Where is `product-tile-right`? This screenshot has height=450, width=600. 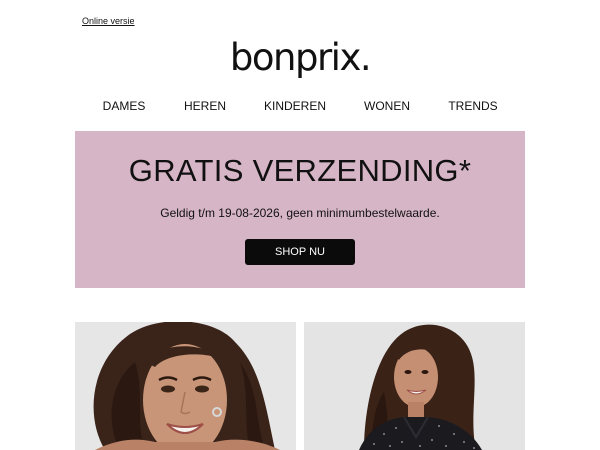 product-tile-right is located at coordinates (414, 386).